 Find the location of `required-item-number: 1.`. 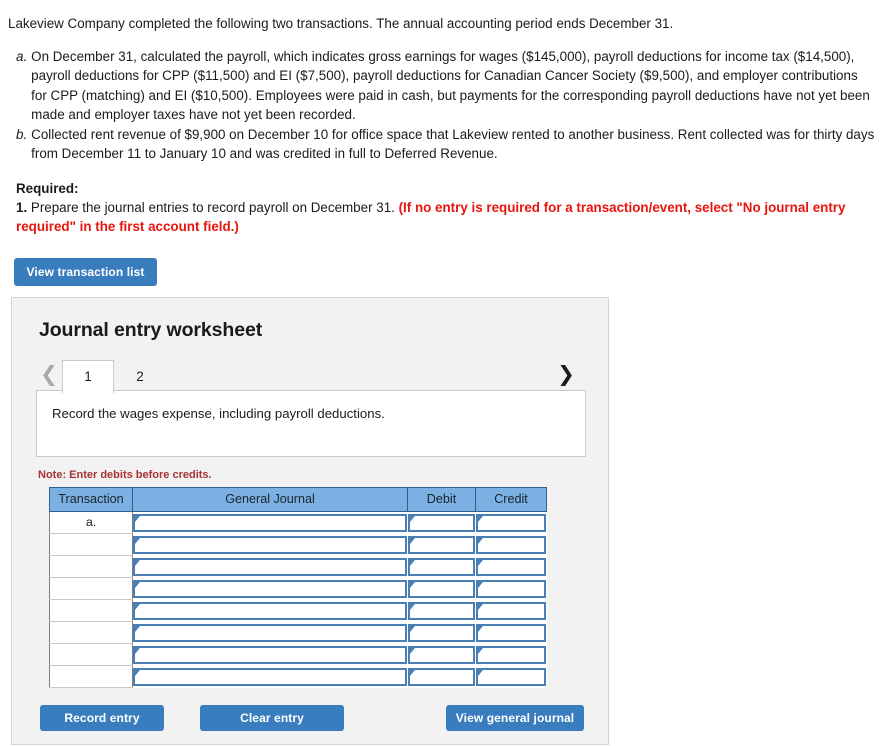

required-item-number: 1. is located at coordinates (22, 207).